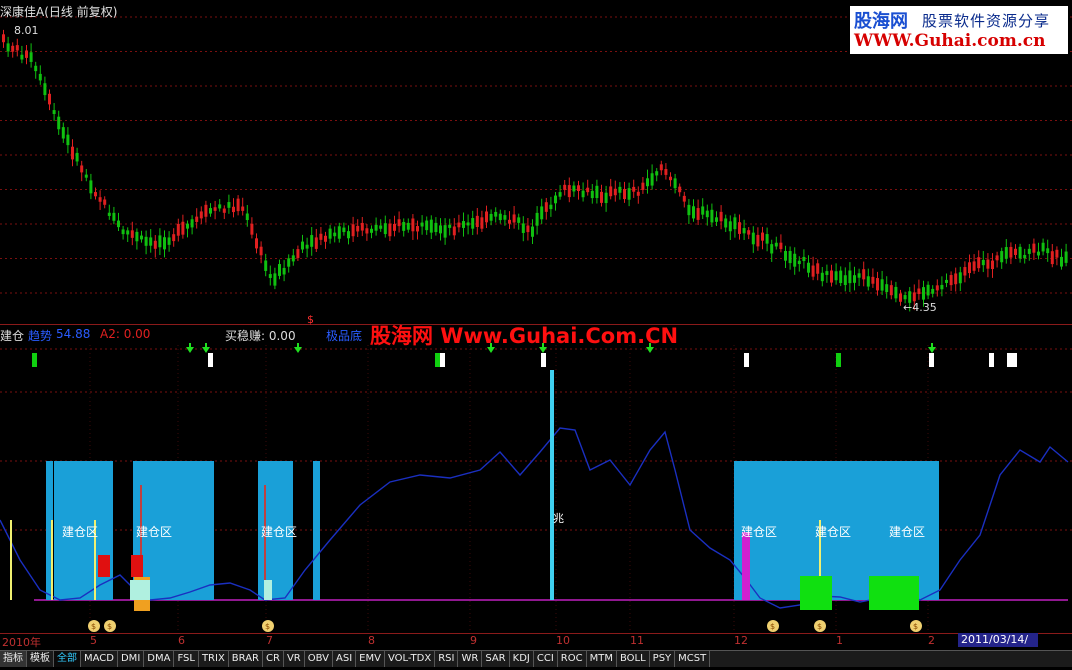  Describe the element at coordinates (522, 659) in the screenshot. I see `tab-kdj: KDJ` at that location.